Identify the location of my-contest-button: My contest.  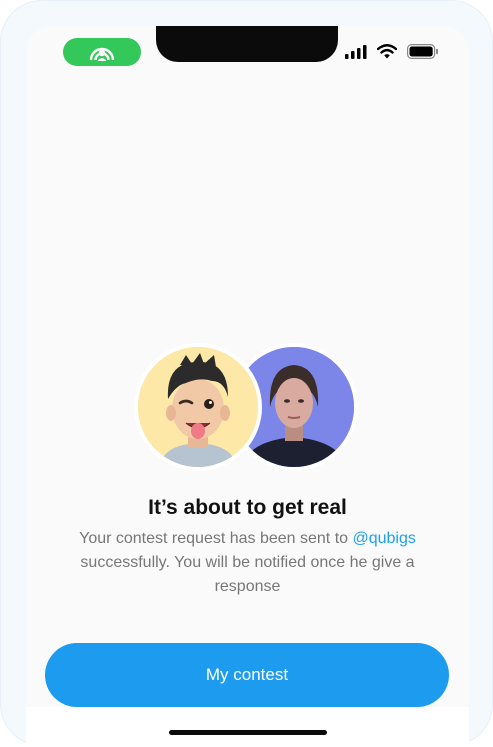
(247, 675).